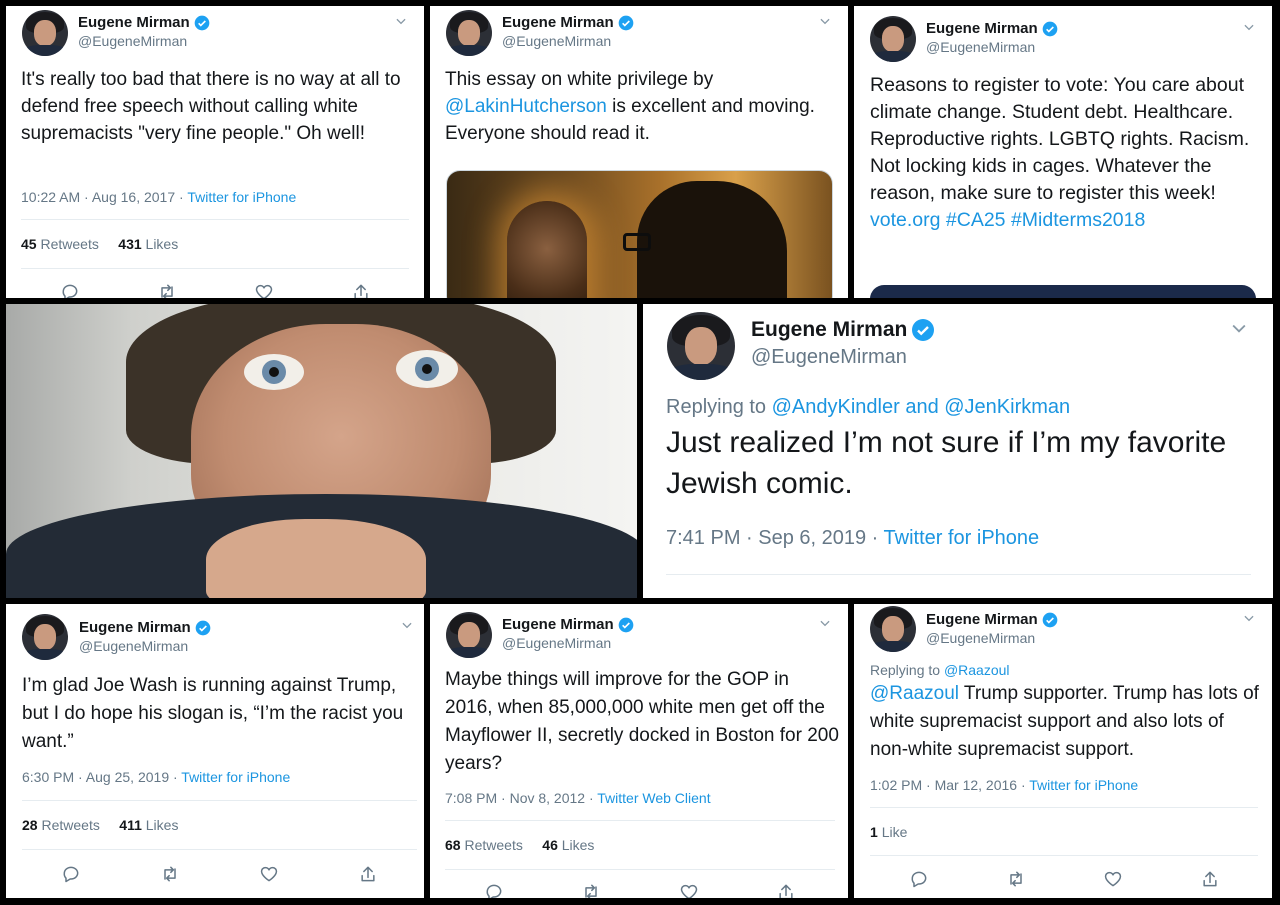 This screenshot has height=905, width=1280. What do you see at coordinates (526, 106) in the screenshot?
I see `mention-link: @LakinHutcherson` at bounding box center [526, 106].